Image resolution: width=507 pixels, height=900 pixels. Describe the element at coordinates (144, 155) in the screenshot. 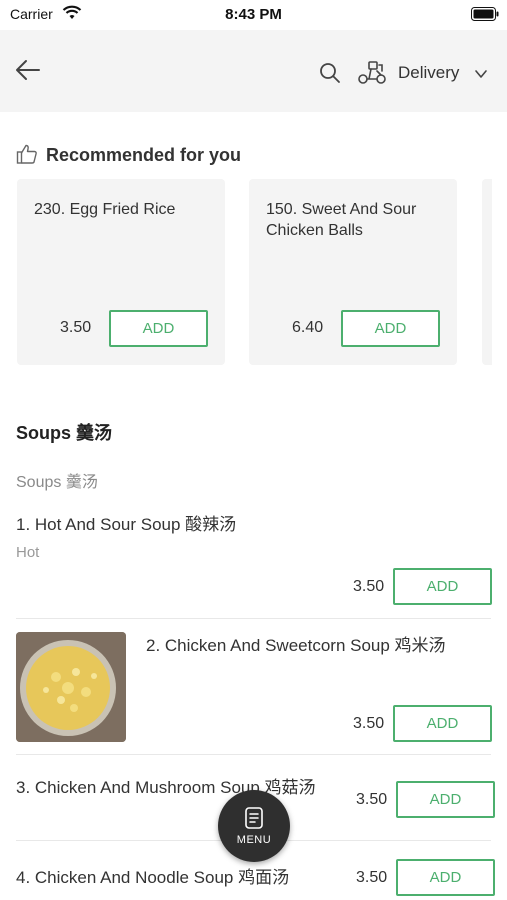

I see `recommended-title: Recommended for you` at that location.